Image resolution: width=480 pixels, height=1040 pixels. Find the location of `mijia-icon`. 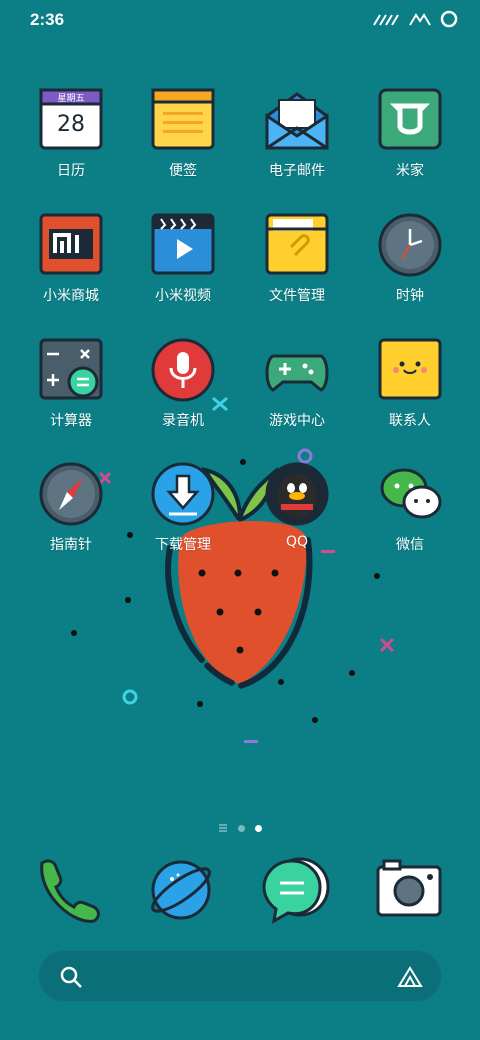

mijia-icon is located at coordinates (410, 119).